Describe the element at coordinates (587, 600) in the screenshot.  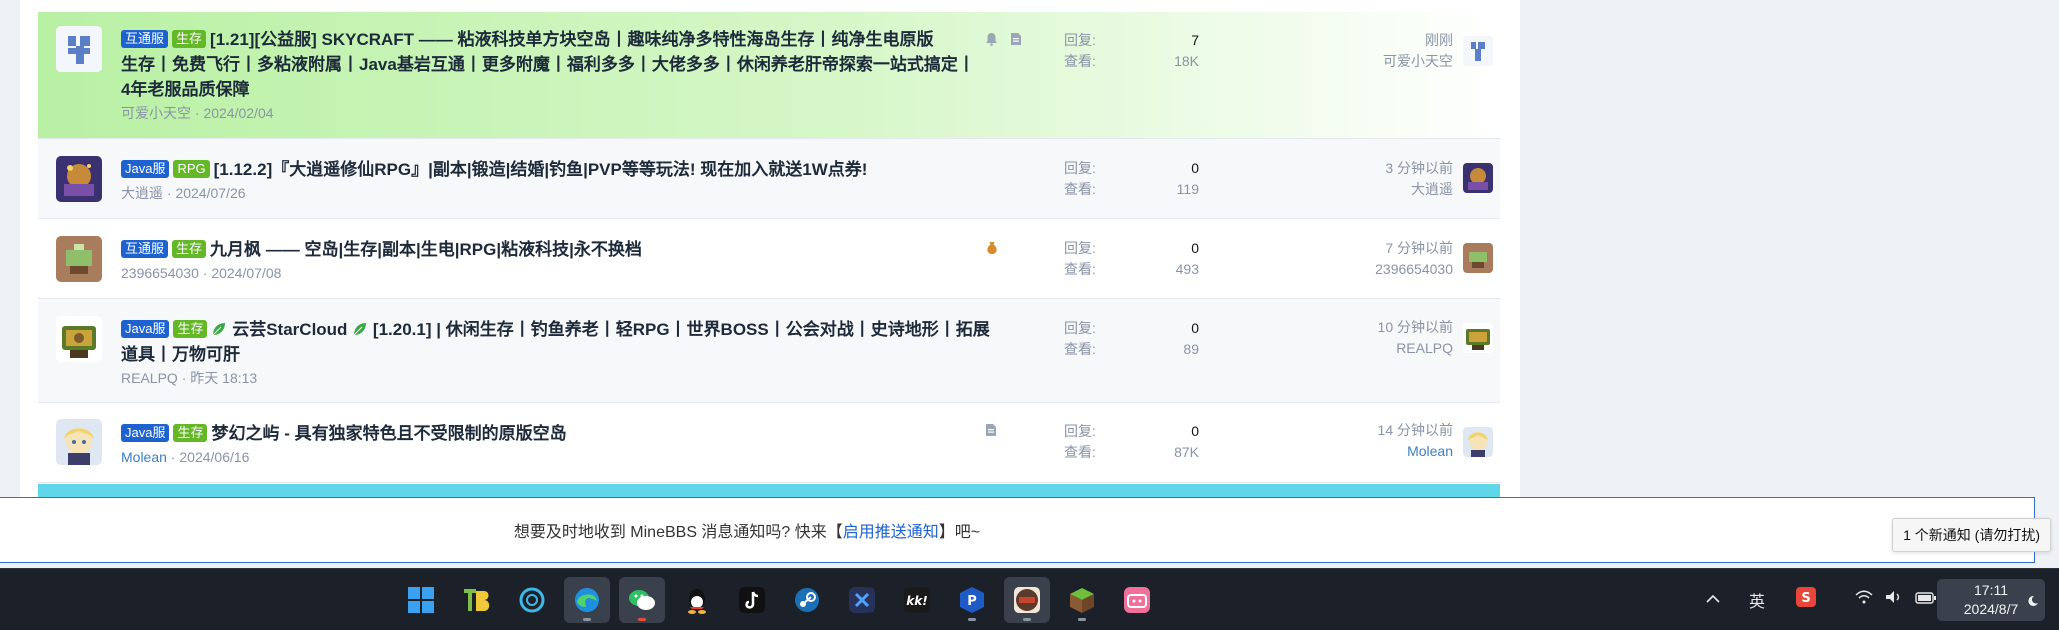
I see `taskbar-app-edge` at that location.